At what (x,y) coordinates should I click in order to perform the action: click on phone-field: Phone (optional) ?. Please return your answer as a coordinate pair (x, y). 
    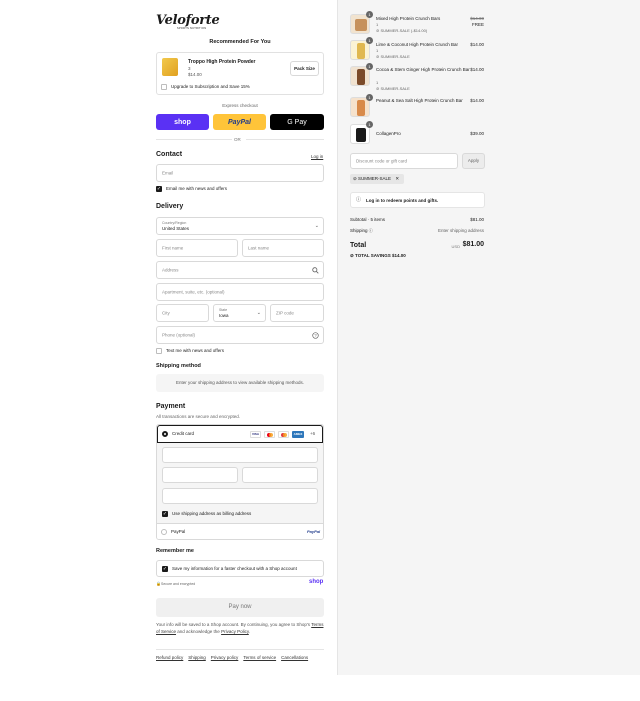
    Looking at the image, I should click on (240, 335).